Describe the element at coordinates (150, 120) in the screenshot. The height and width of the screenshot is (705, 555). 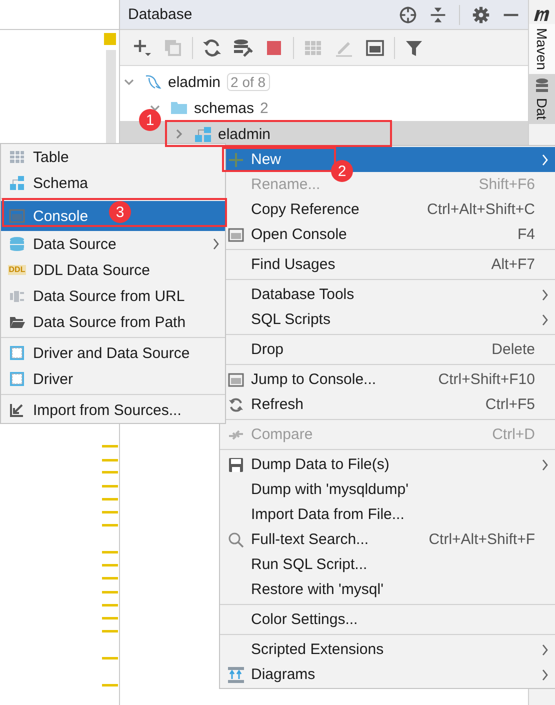
I see `step-number: 1` at that location.